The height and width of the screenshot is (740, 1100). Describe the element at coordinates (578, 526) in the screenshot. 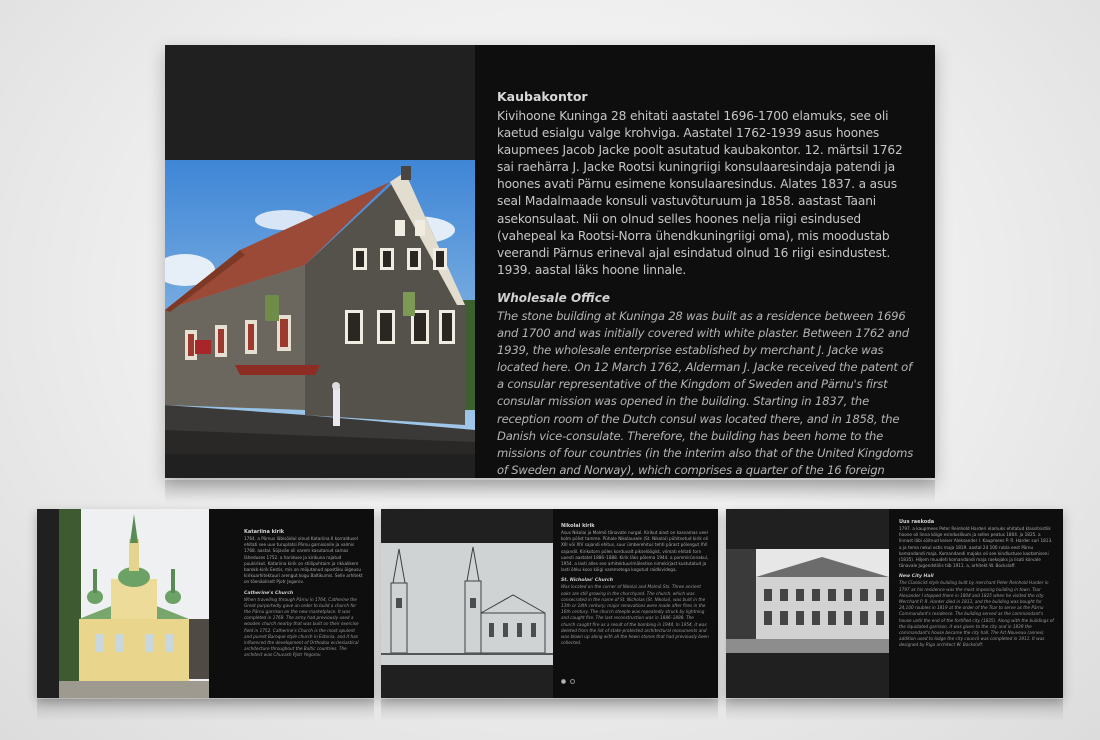

I see `card-heading-et: Nikolai kirik` at that location.